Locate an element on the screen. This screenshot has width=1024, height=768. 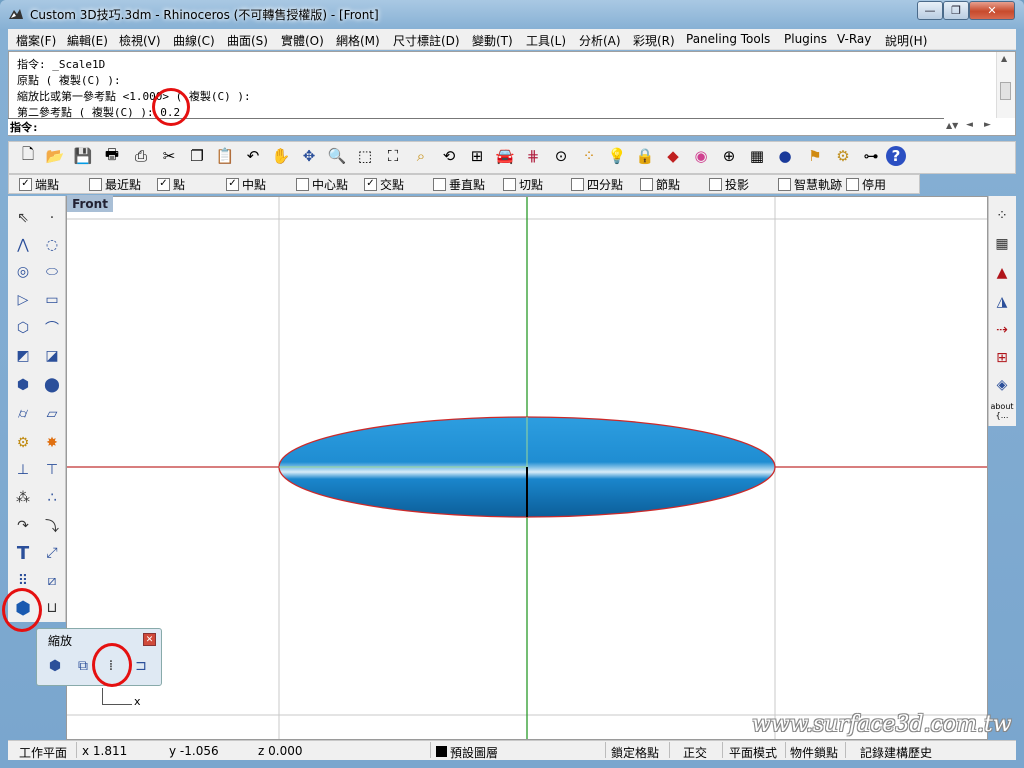
status-layer: 預設圖層 is located at coordinates (474, 752).